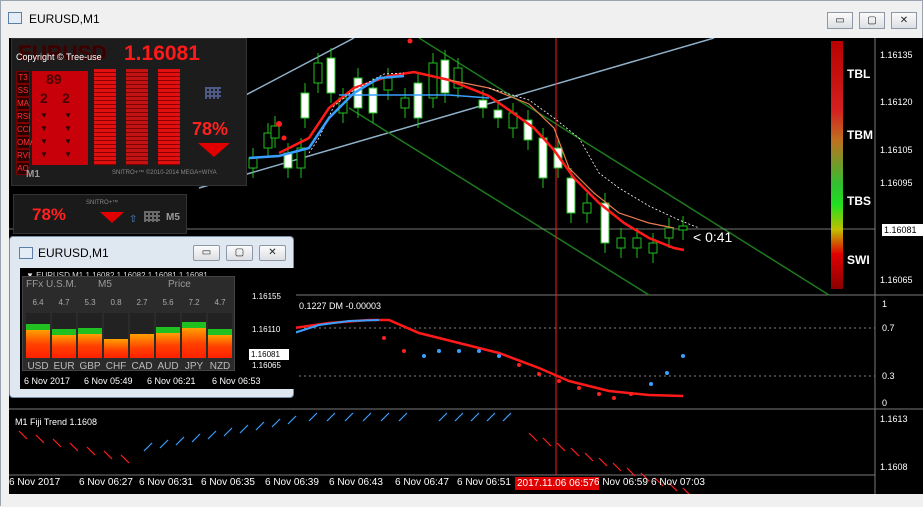 The image size is (923, 507). I want to click on label-ma: MA, so click(23, 103).